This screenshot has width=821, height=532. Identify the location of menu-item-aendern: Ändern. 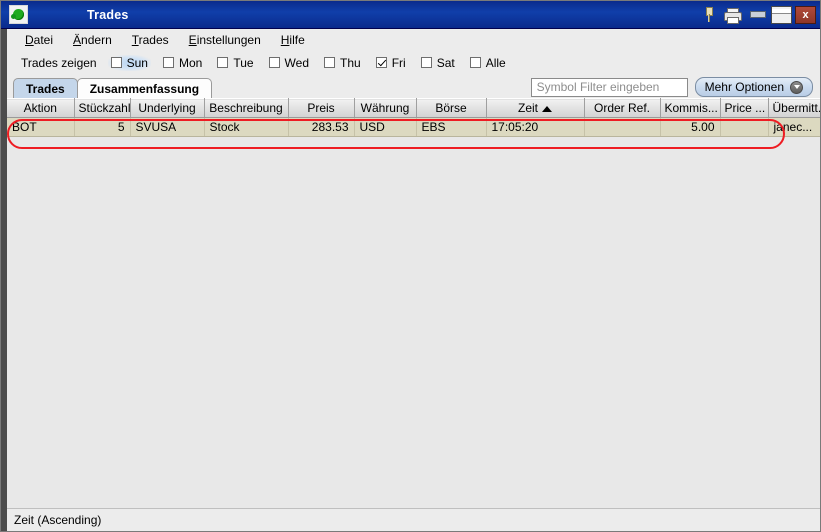
(92, 40).